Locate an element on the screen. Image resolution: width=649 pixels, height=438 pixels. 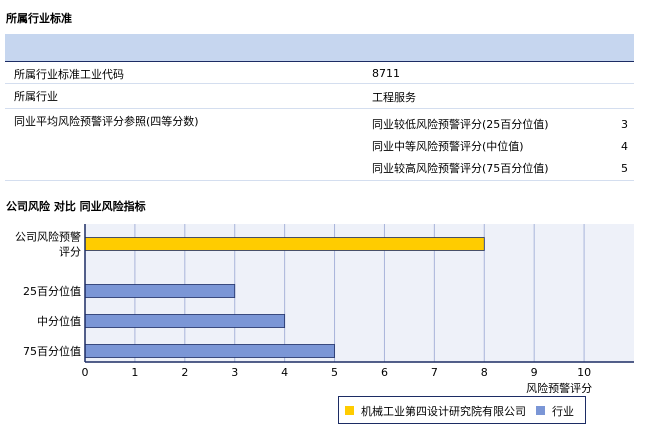
x-tick-label: 9 is located at coordinates (534, 372).